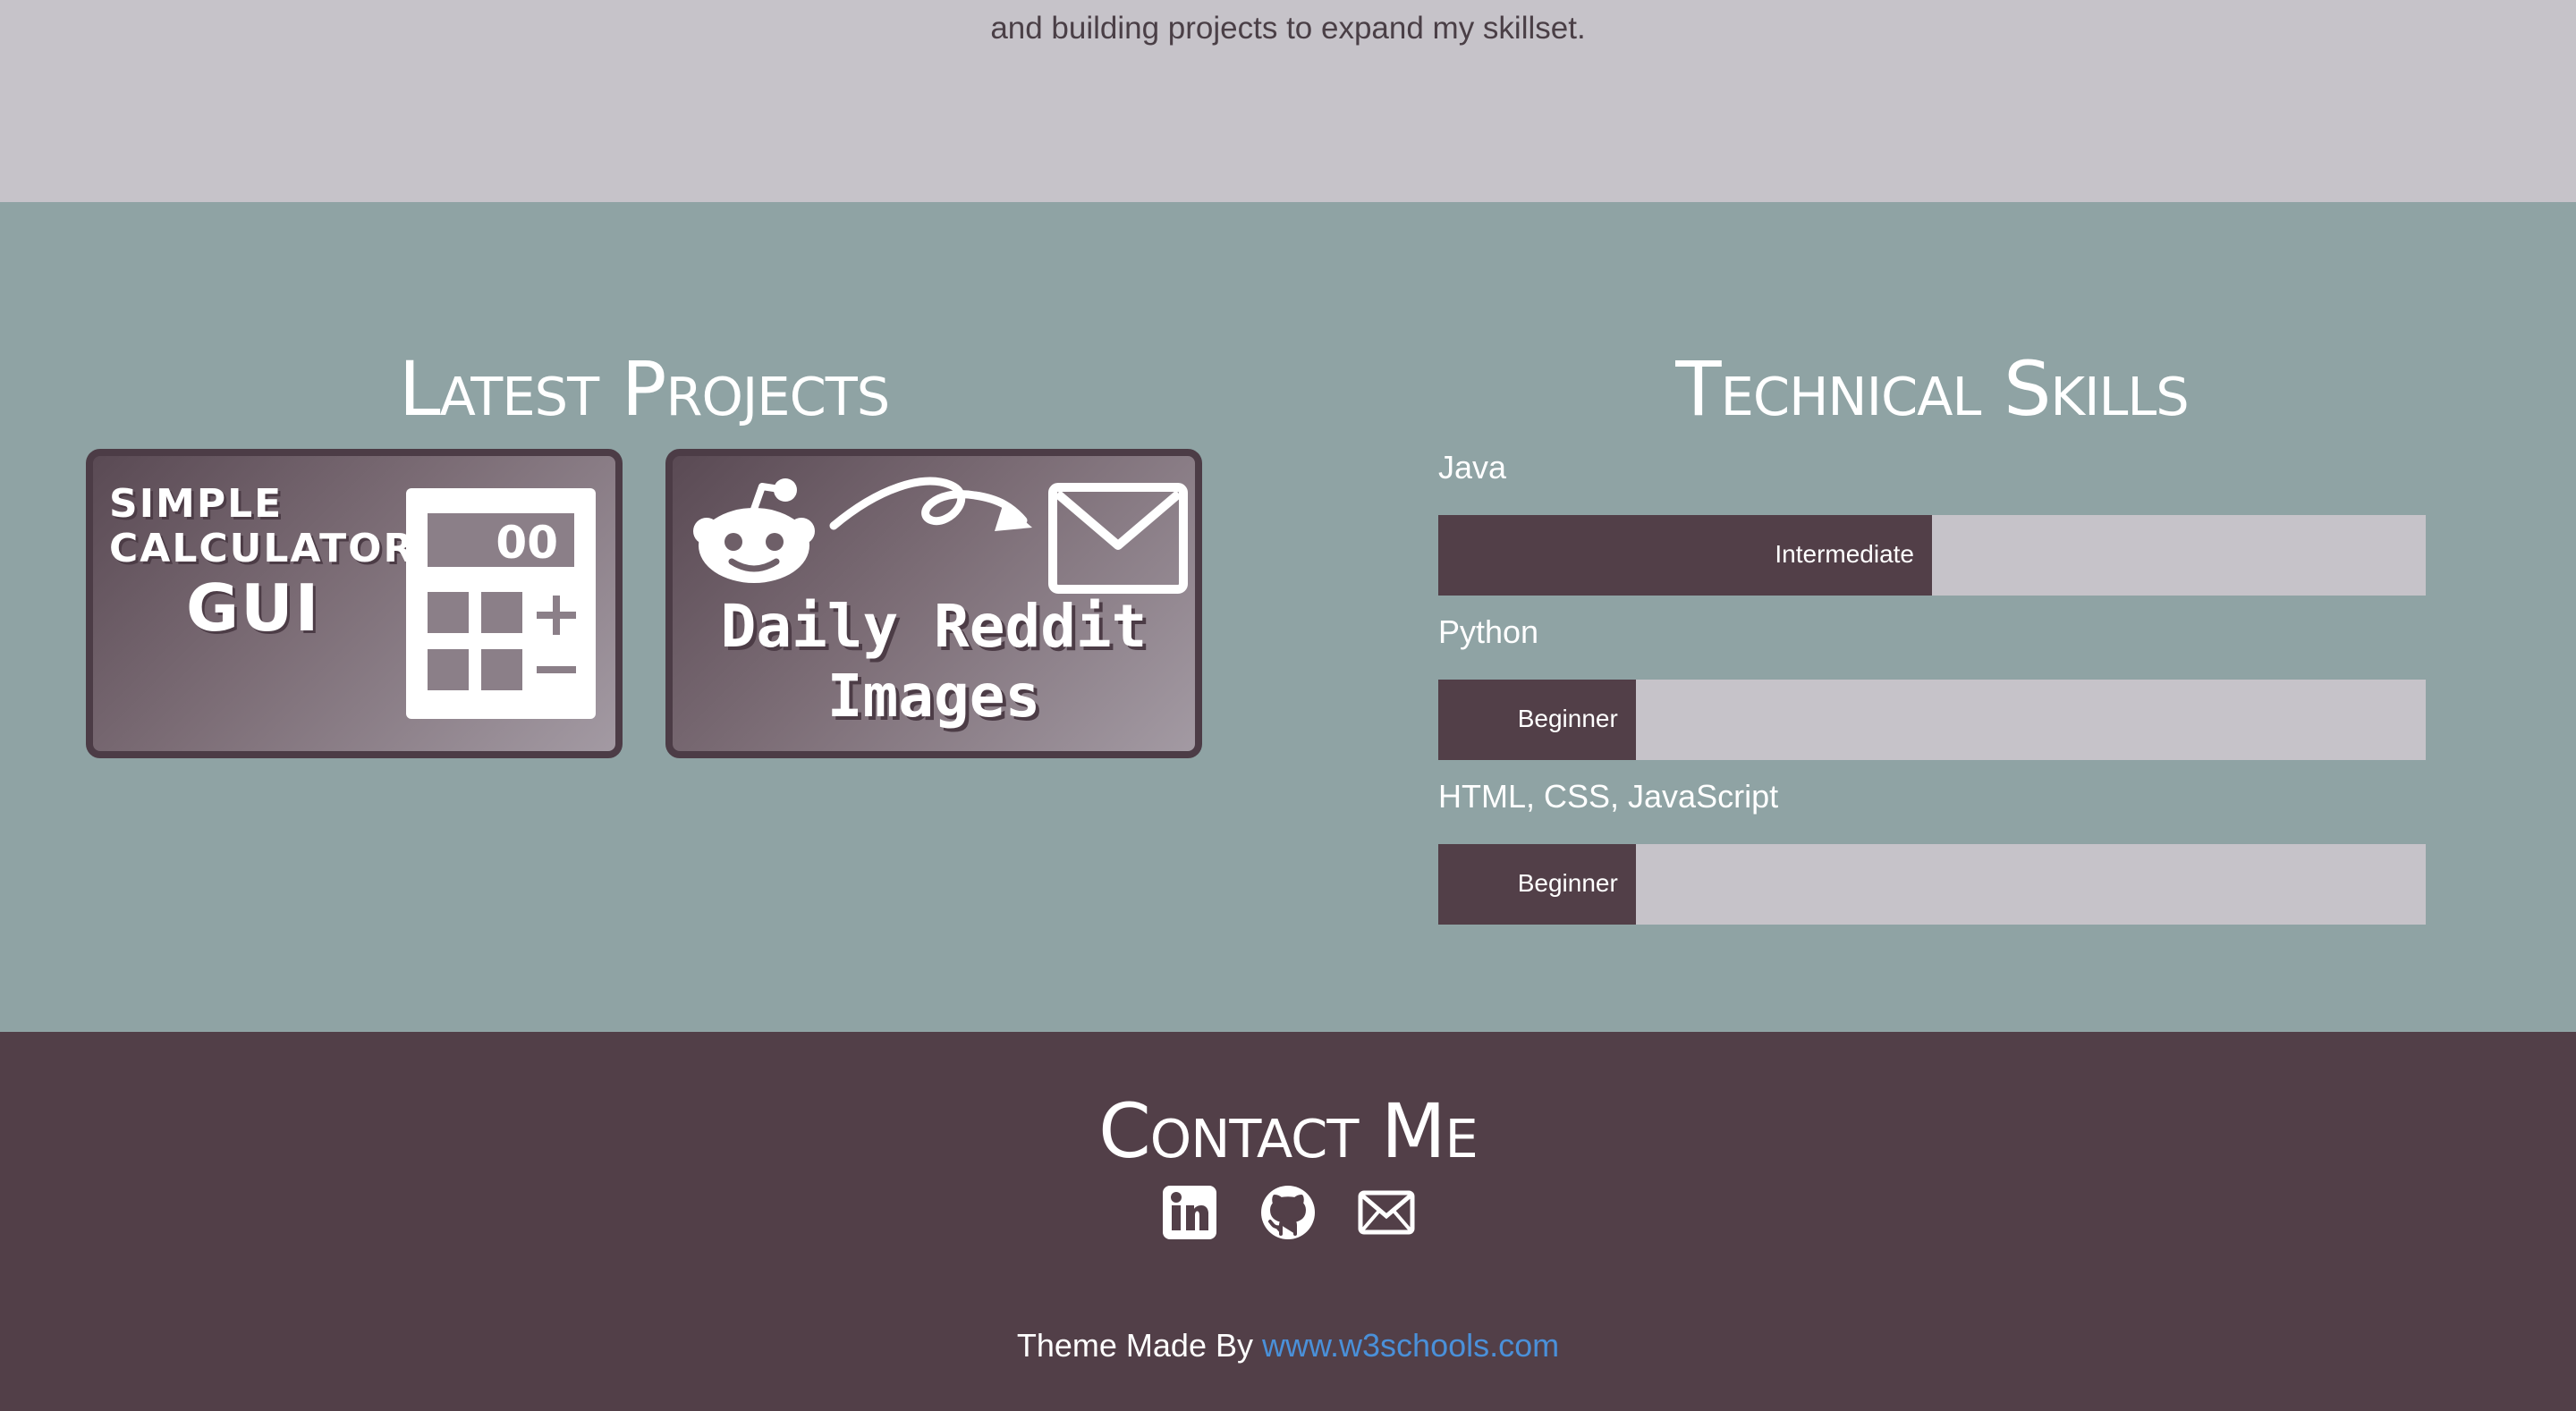 The height and width of the screenshot is (1411, 2576). I want to click on skill-level-java: Intermediate, so click(1844, 554).